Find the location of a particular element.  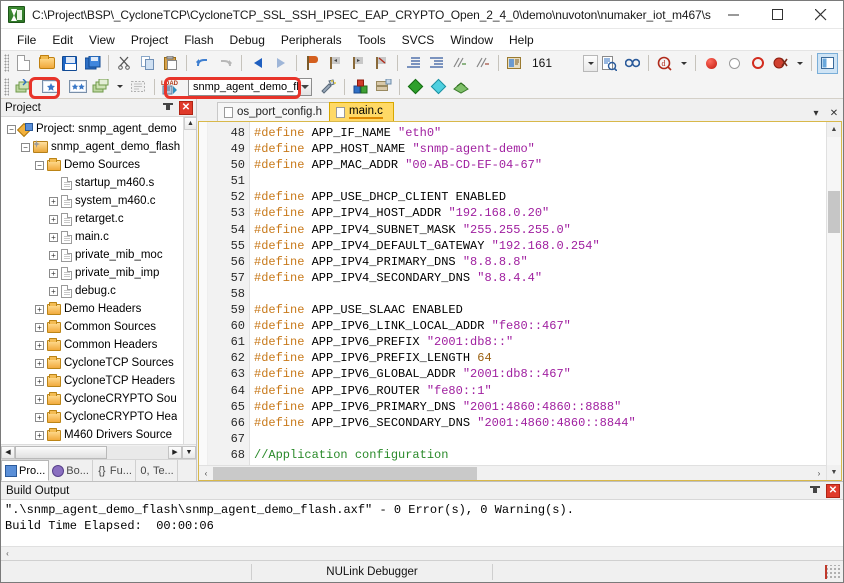

kill-all-breakpoints-icon is located at coordinates (780, 63).